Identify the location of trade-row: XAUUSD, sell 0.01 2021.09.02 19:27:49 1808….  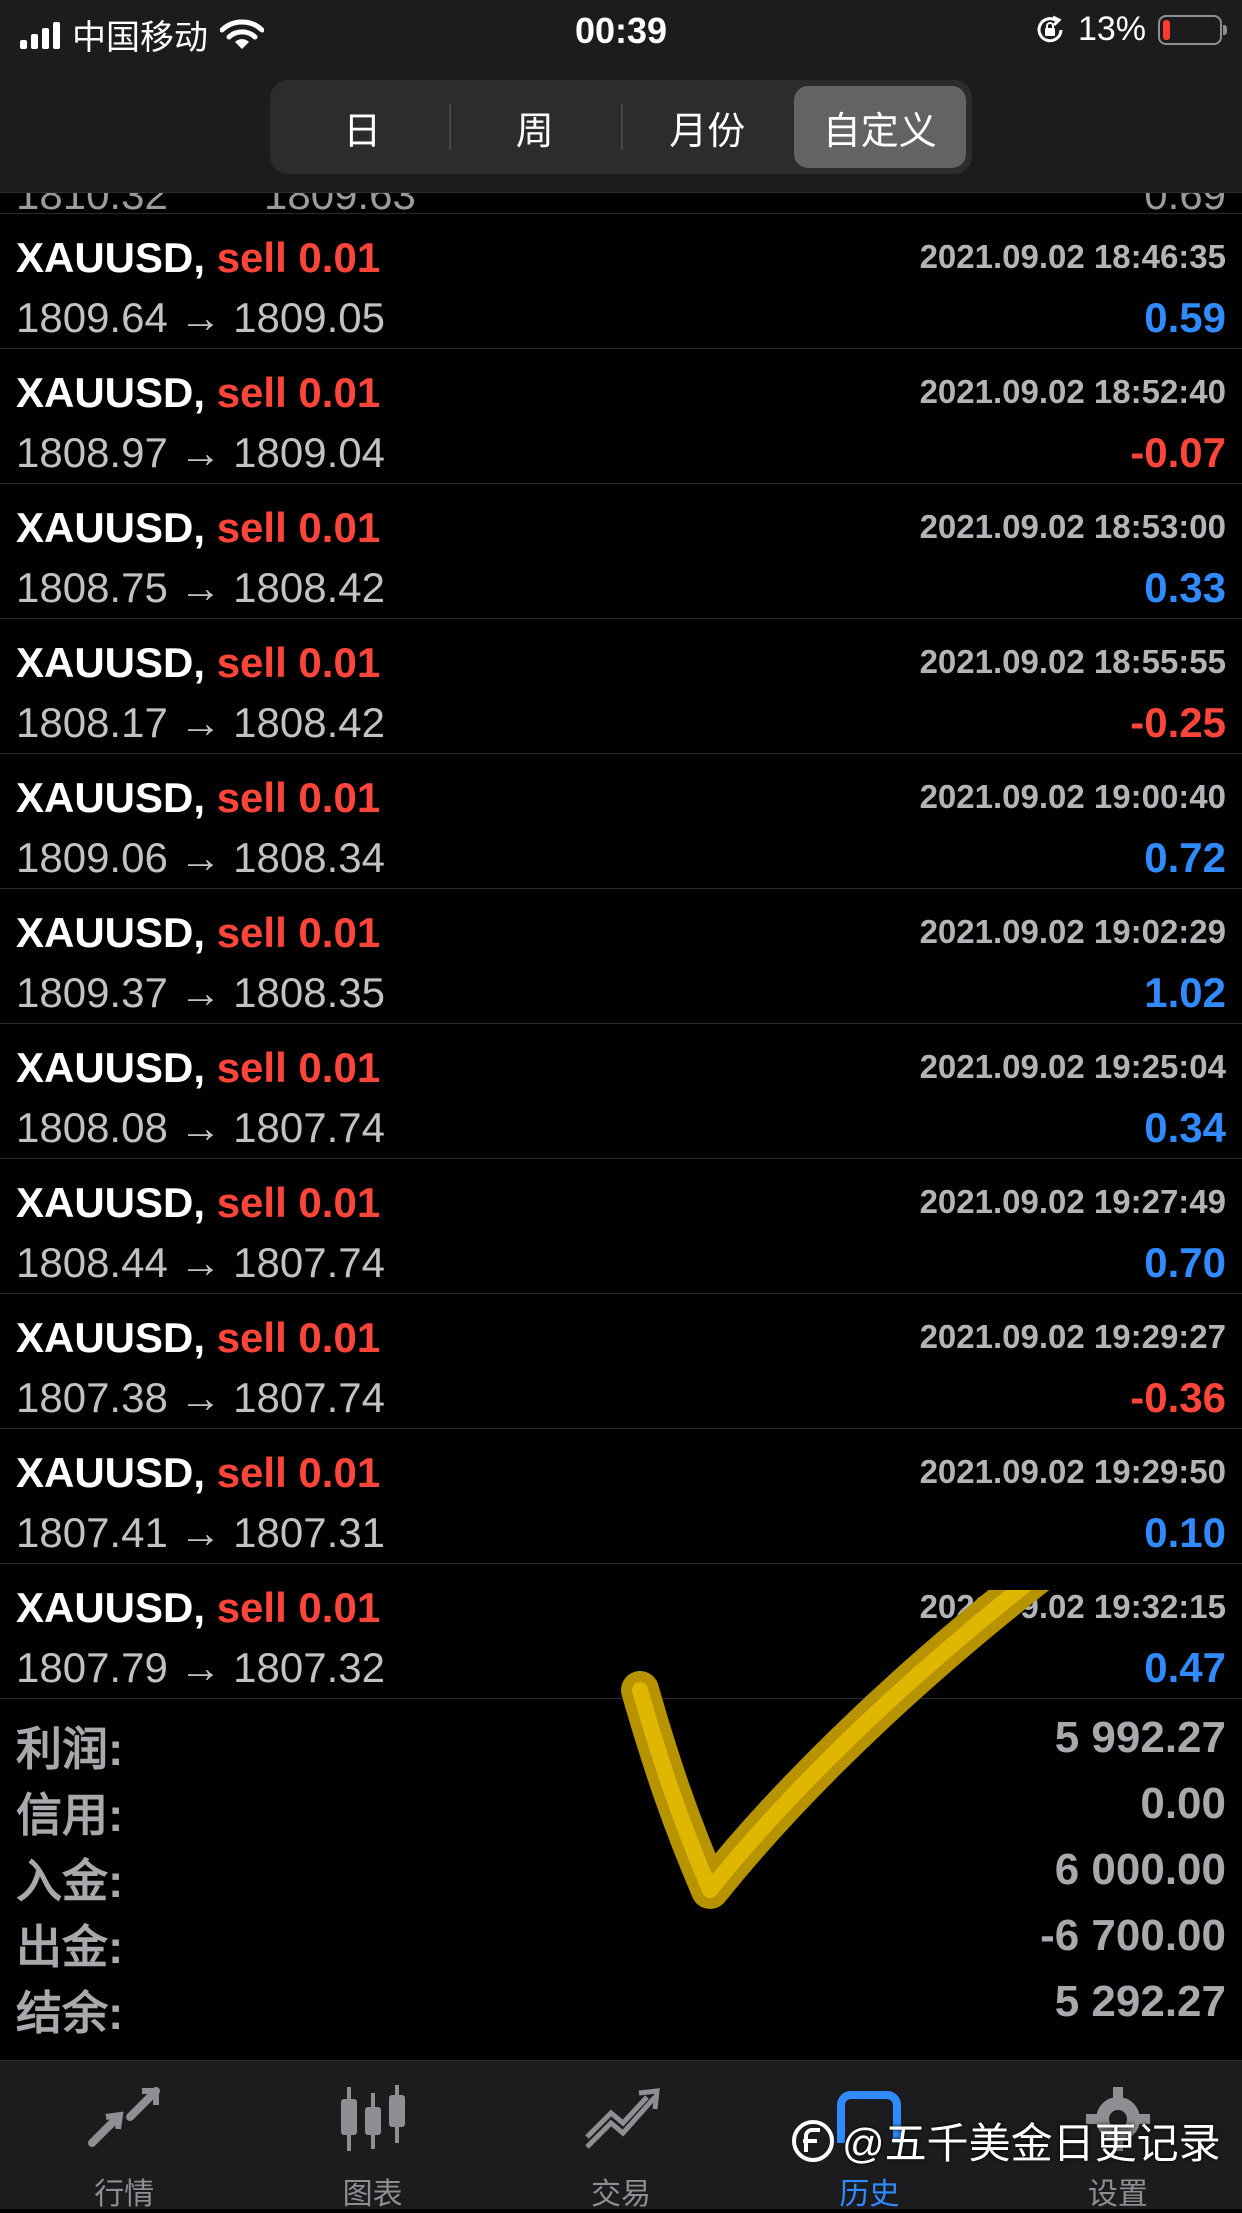
(621, 1226).